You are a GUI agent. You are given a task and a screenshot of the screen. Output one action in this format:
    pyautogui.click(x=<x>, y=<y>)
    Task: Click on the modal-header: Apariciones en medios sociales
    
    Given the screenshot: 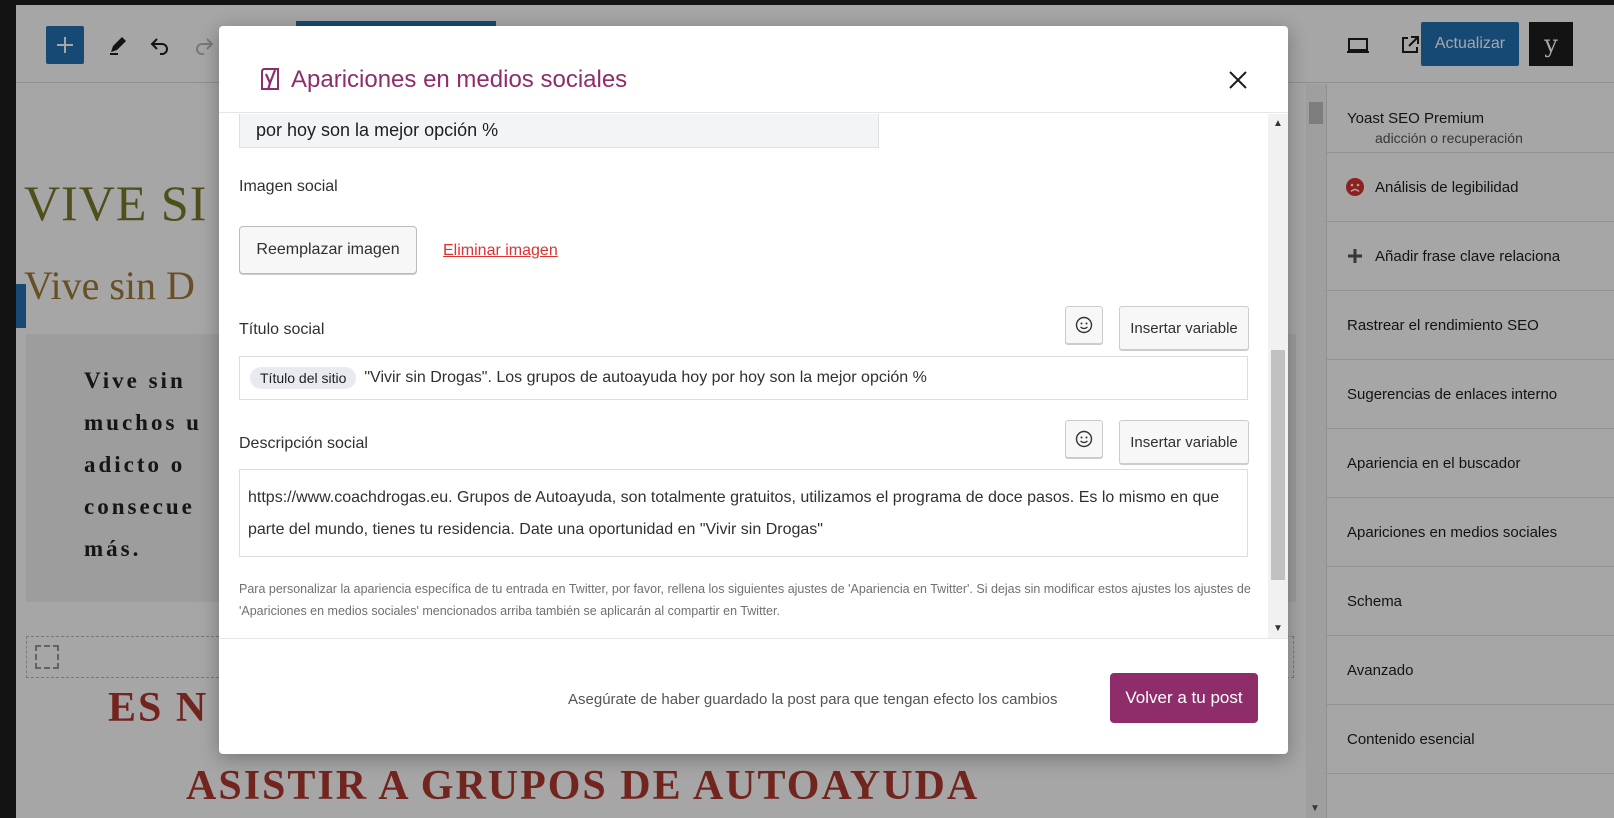 What is the action you would take?
    pyautogui.click(x=753, y=69)
    